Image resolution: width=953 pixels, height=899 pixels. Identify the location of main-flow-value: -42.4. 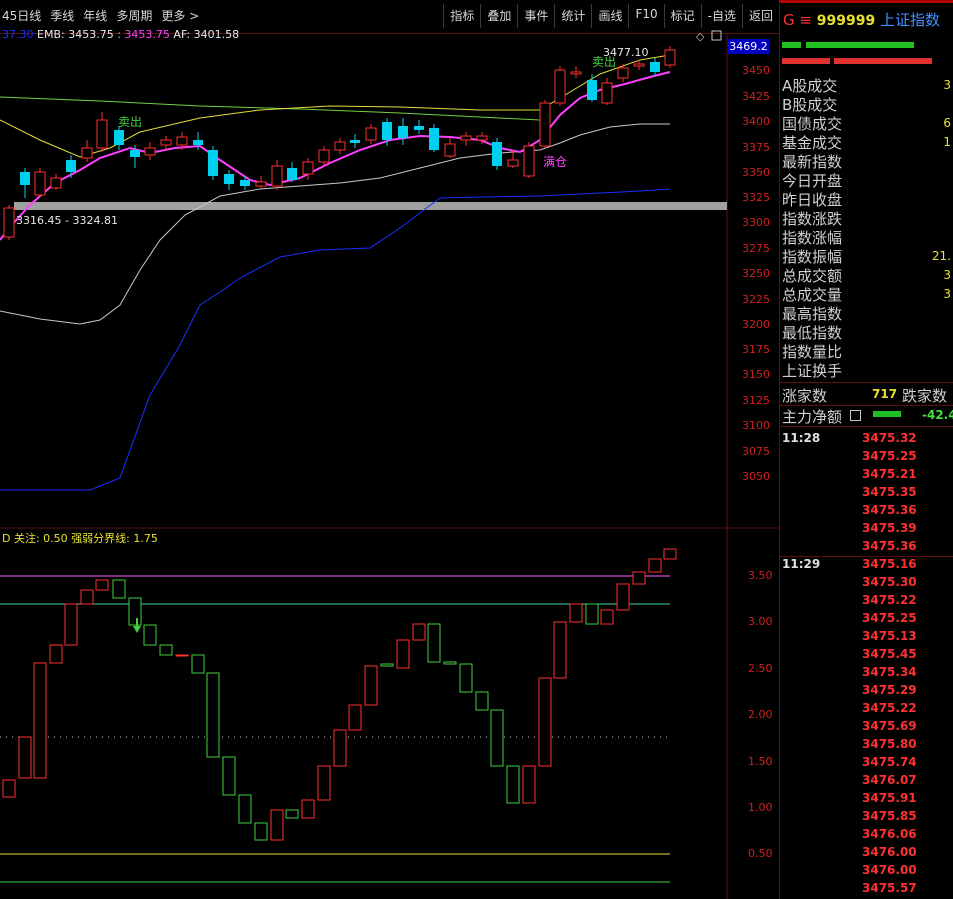
(937, 415).